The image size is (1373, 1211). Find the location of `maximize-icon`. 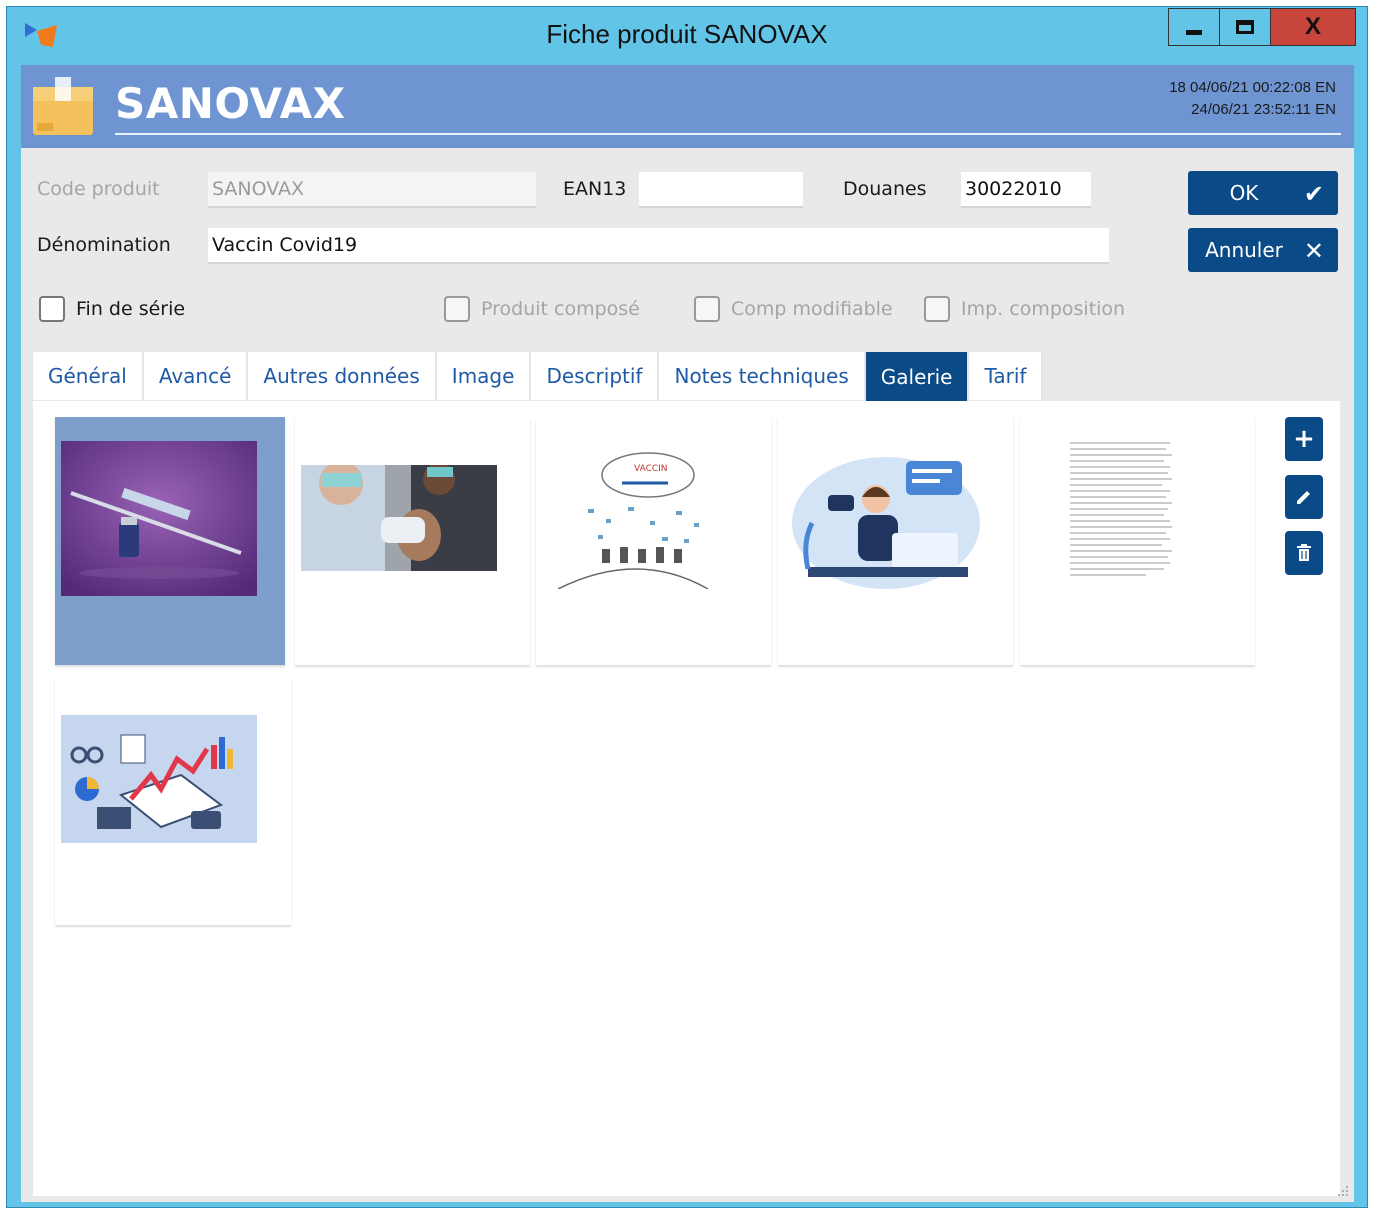

maximize-icon is located at coordinates (1245, 27).